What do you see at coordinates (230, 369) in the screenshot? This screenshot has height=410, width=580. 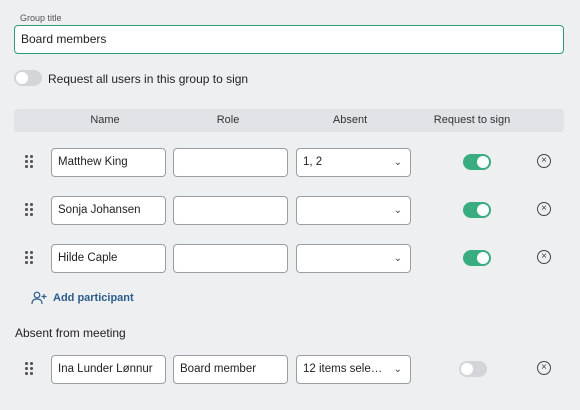 I see `participant-role-input: Board member` at bounding box center [230, 369].